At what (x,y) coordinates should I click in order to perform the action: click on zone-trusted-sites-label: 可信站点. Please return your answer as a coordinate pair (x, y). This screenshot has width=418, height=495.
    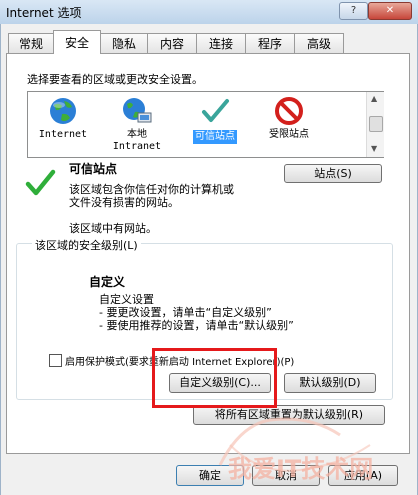
    Looking at the image, I should click on (215, 137).